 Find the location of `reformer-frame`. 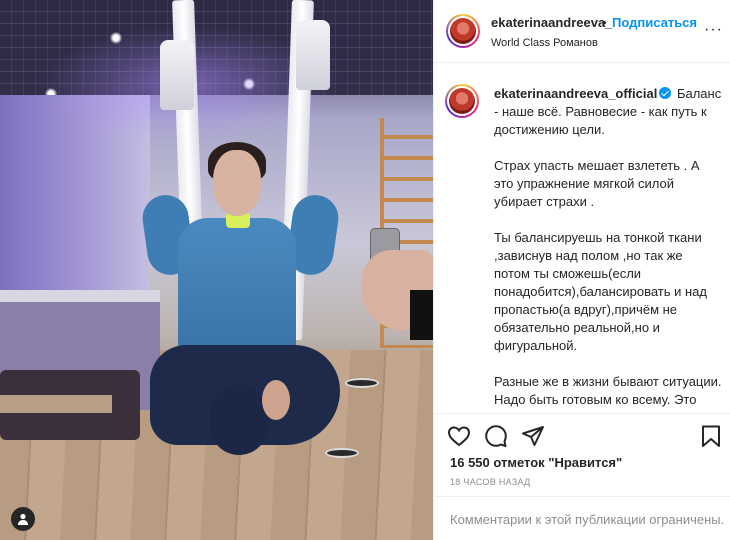

reformer-frame is located at coordinates (56, 404).